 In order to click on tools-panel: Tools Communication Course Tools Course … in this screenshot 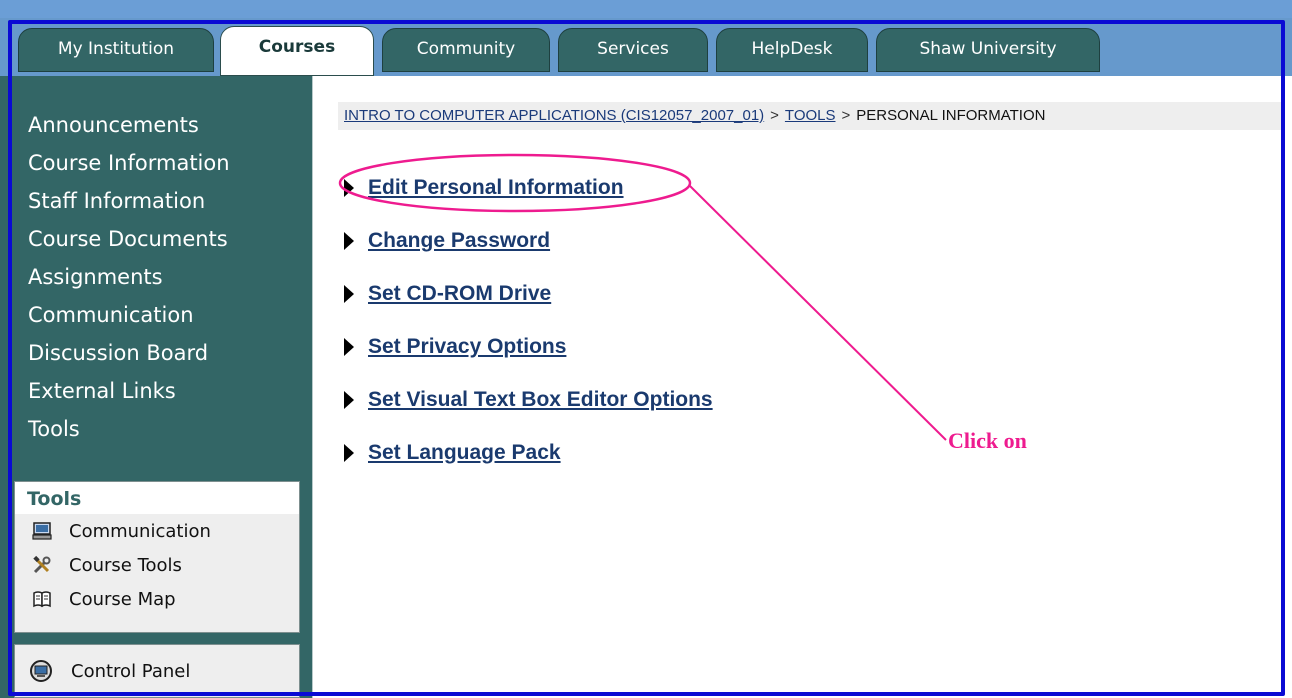, I will do `click(157, 557)`.